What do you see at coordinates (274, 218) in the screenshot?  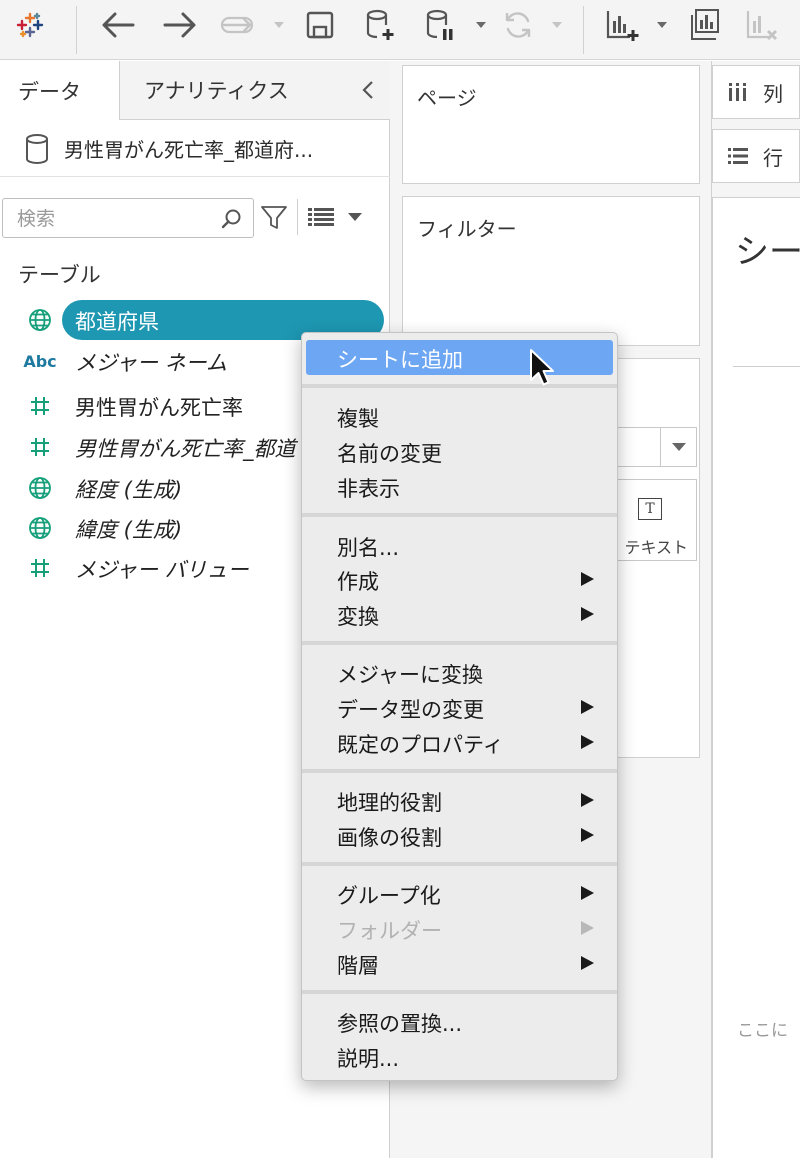 I see `filter-icon` at bounding box center [274, 218].